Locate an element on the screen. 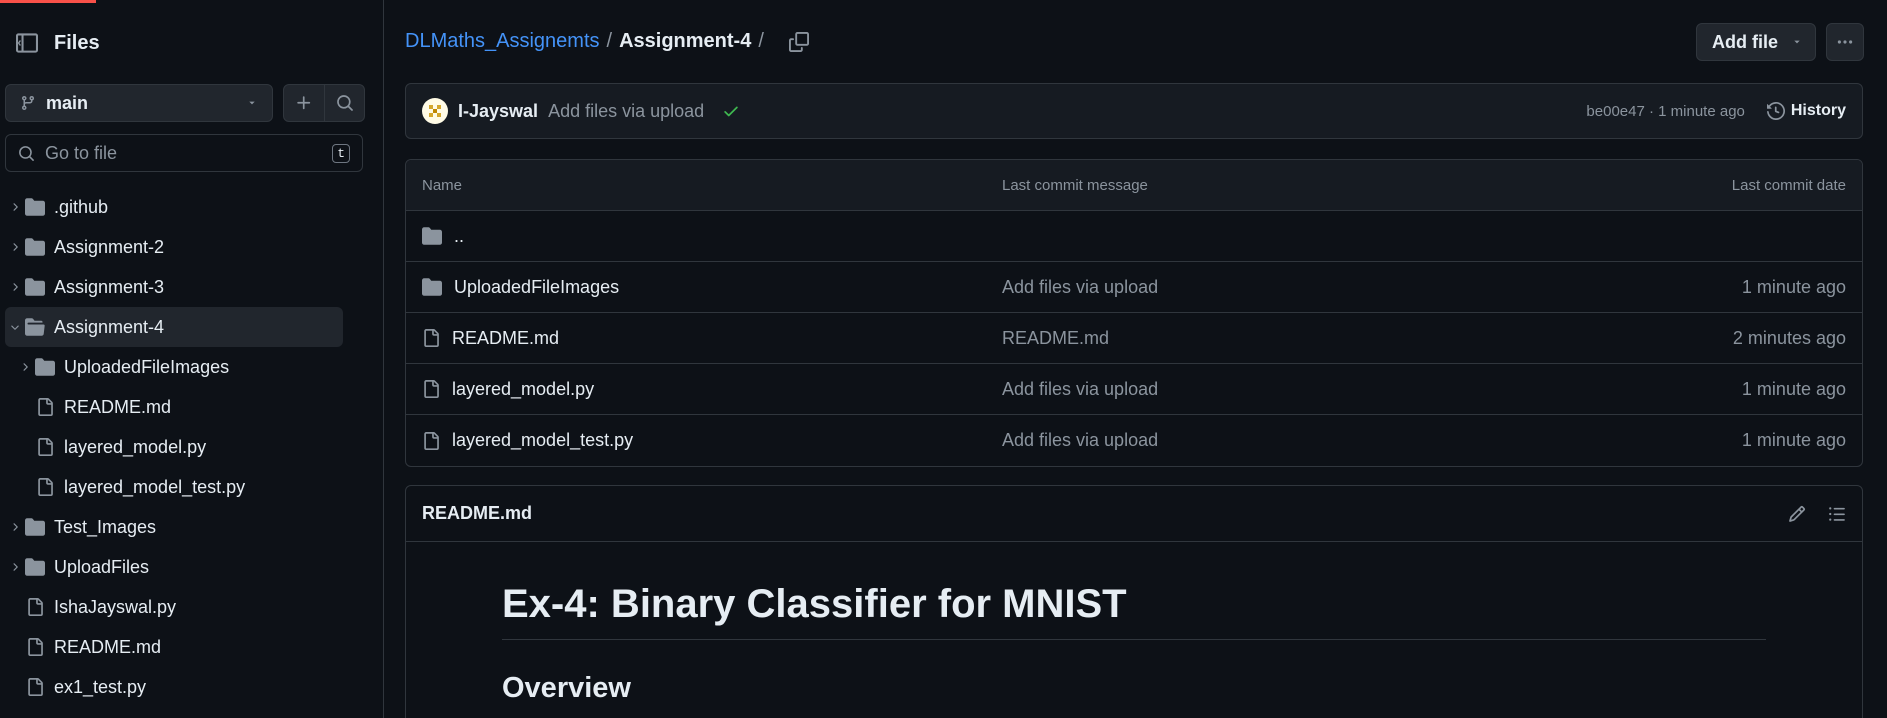 This screenshot has height=718, width=1887. avatar is located at coordinates (435, 111).